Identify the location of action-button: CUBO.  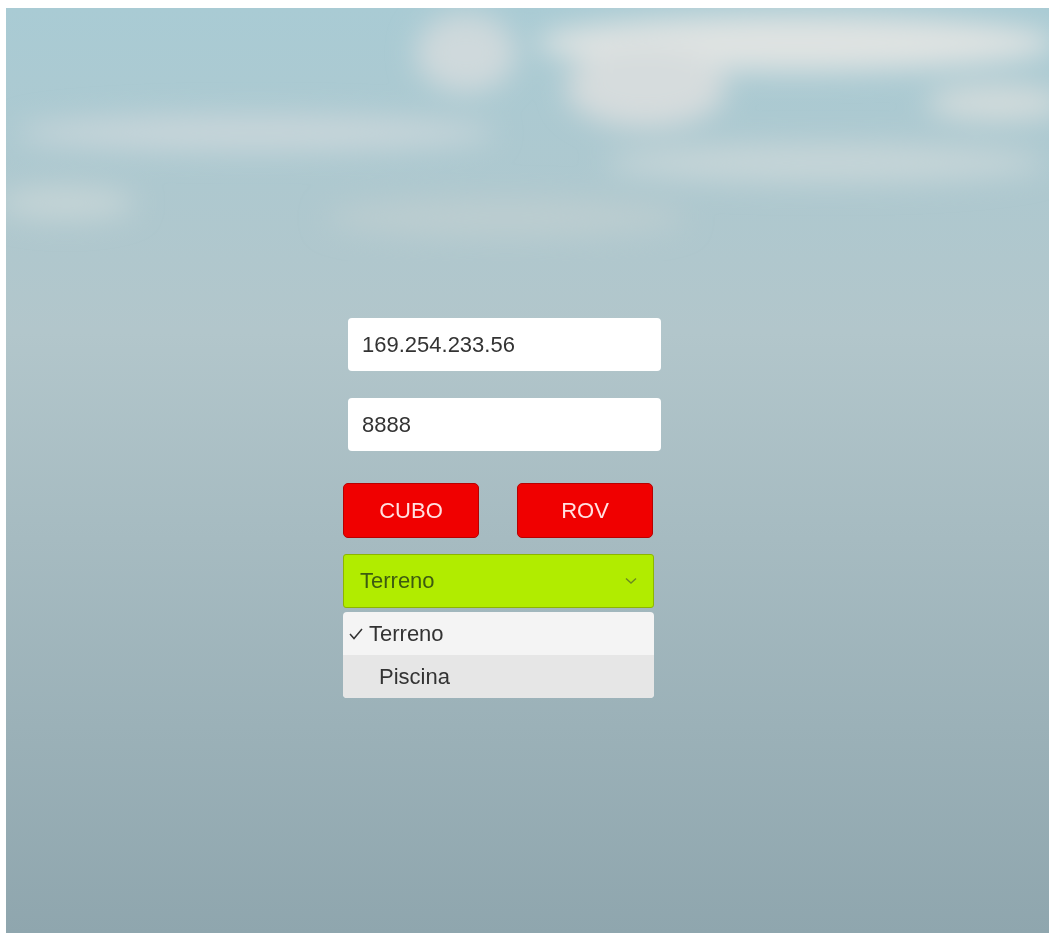
(411, 510).